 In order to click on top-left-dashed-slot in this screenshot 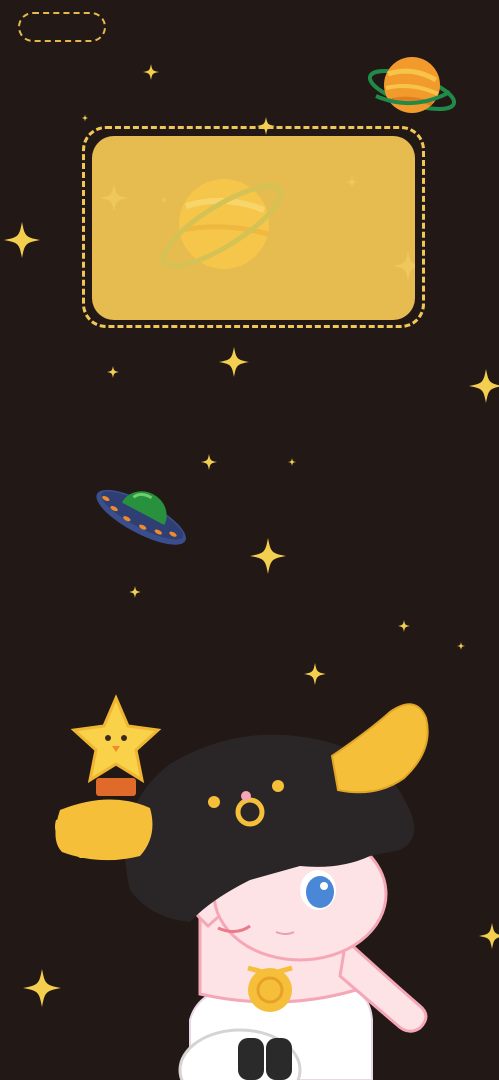, I will do `click(62, 27)`.